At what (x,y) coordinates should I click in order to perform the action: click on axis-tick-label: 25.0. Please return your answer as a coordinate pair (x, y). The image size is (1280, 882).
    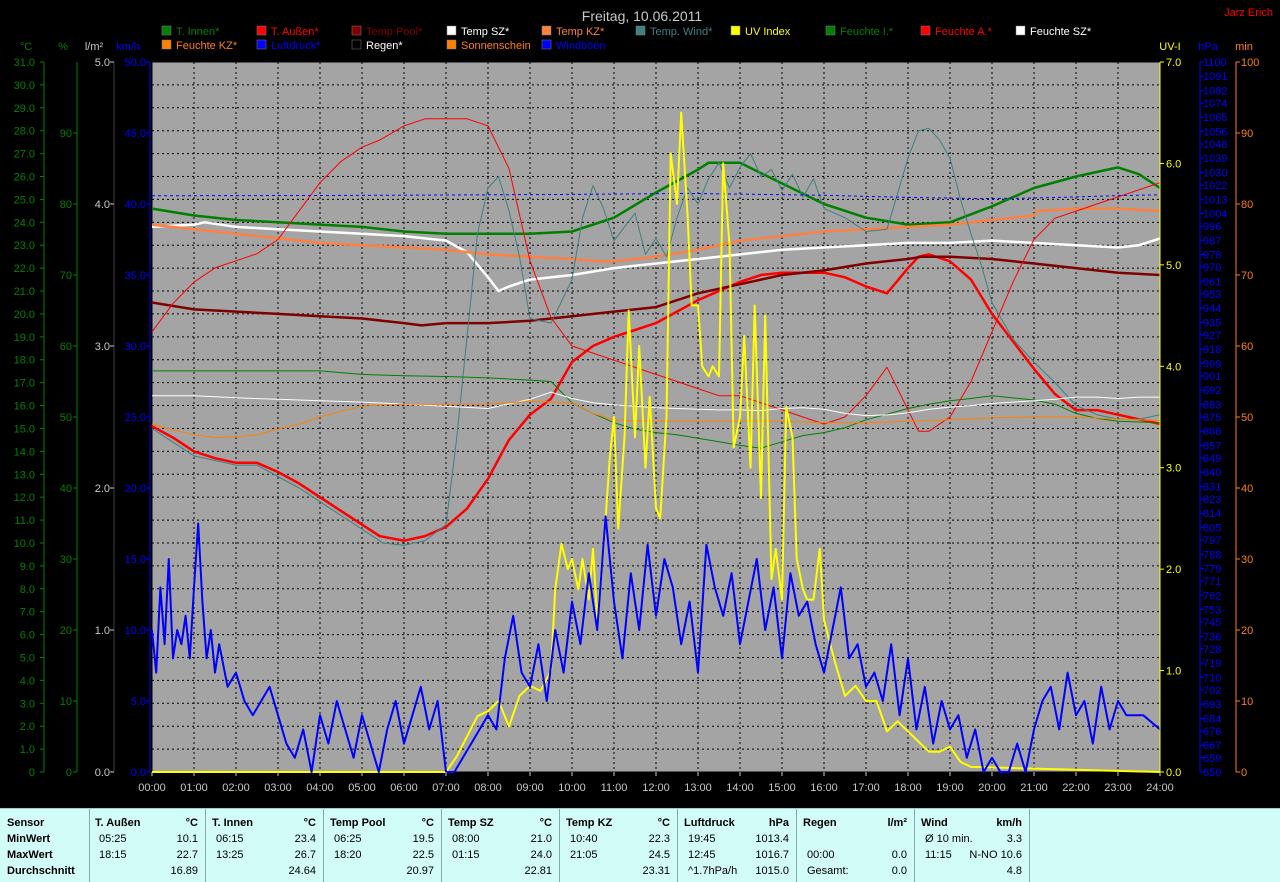
    Looking at the image, I should click on (24, 200).